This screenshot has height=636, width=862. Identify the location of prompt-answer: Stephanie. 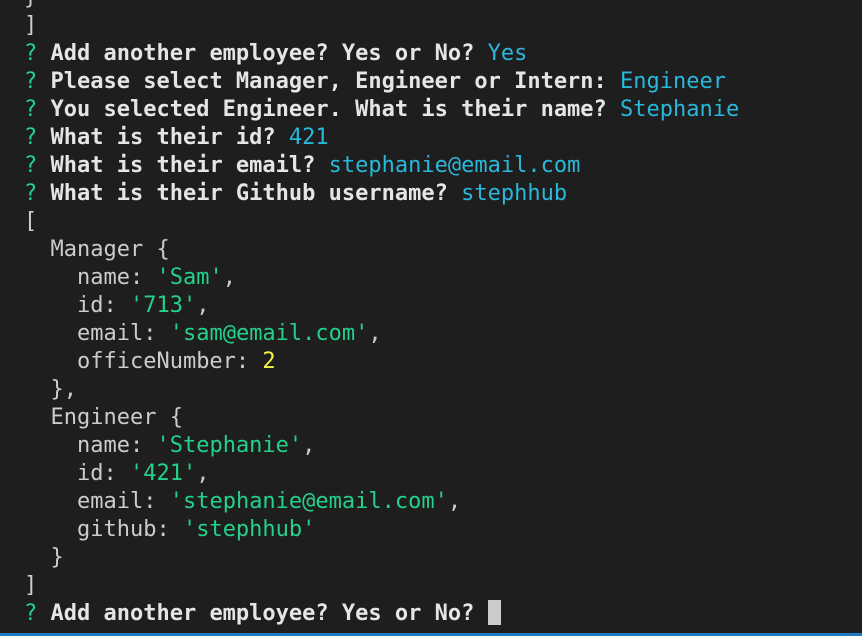
(680, 109).